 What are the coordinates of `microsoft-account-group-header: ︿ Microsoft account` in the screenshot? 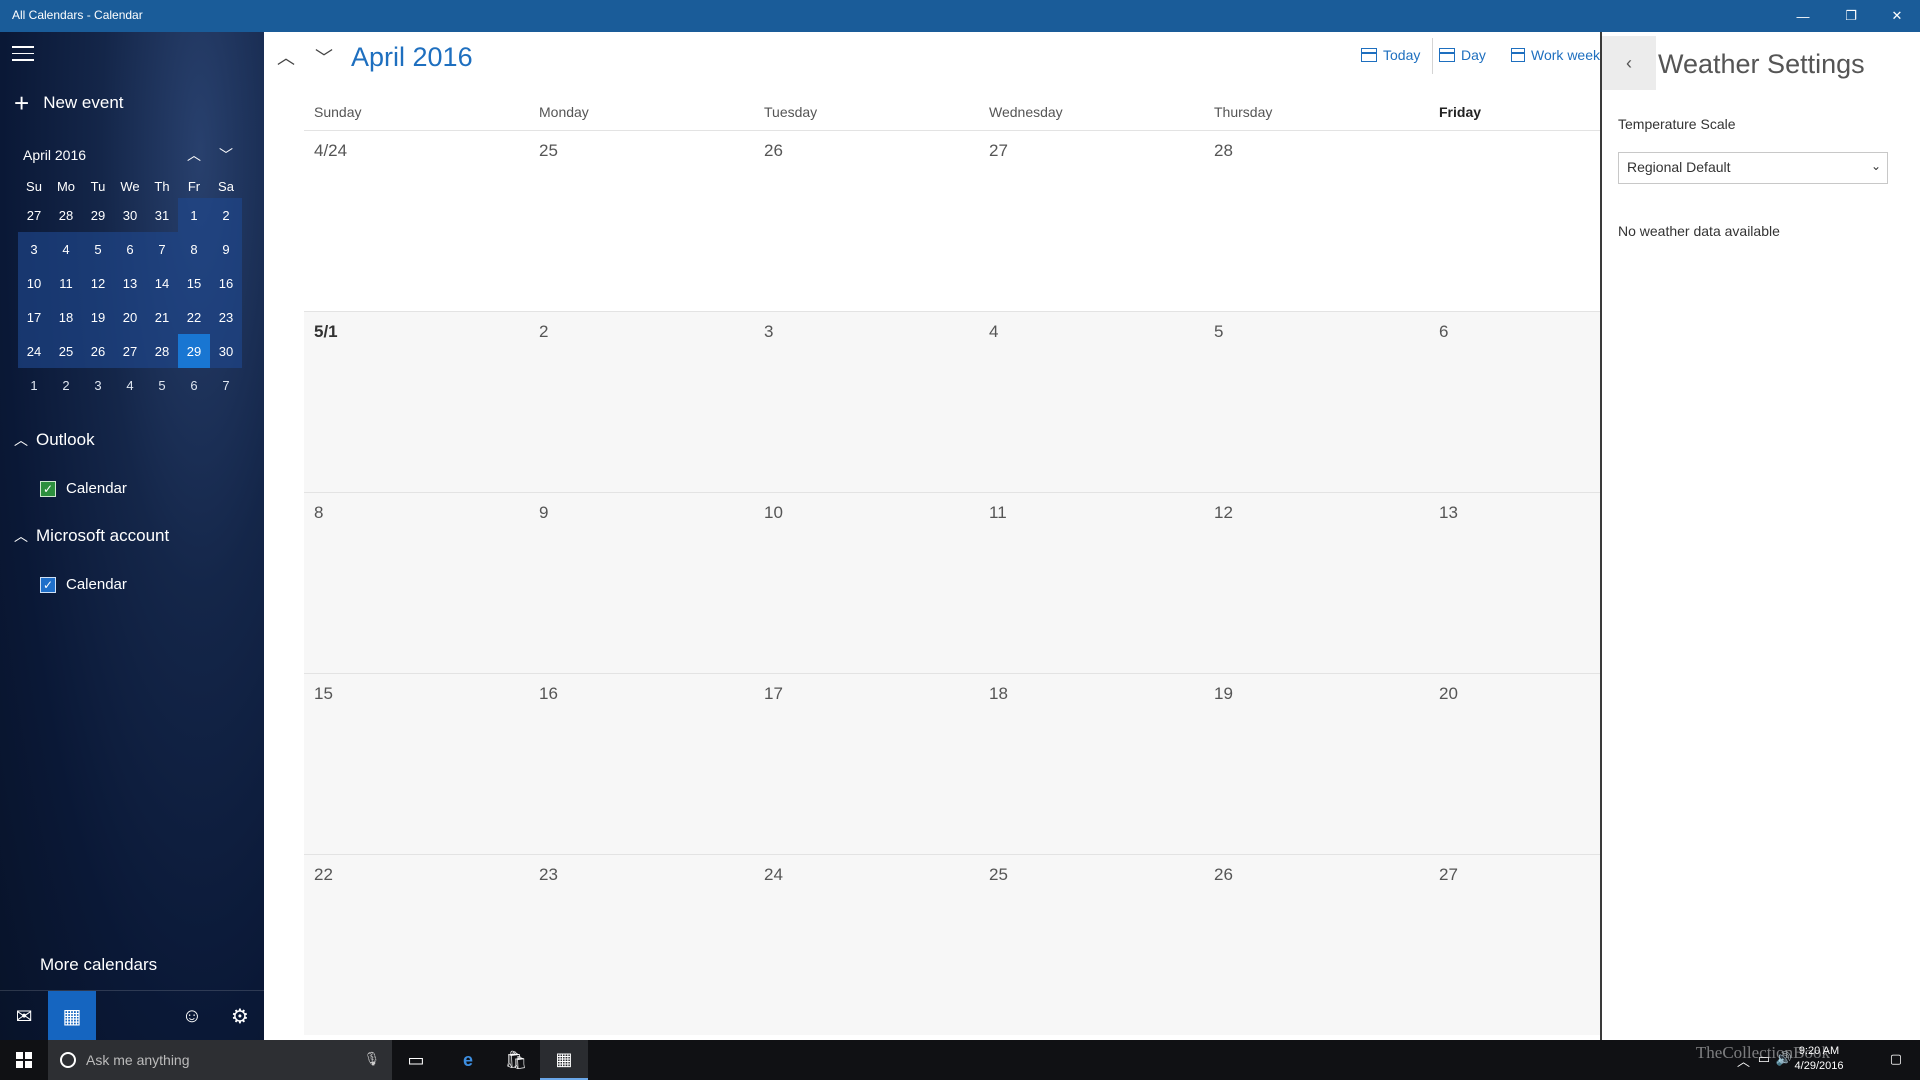 It's located at (91, 536).